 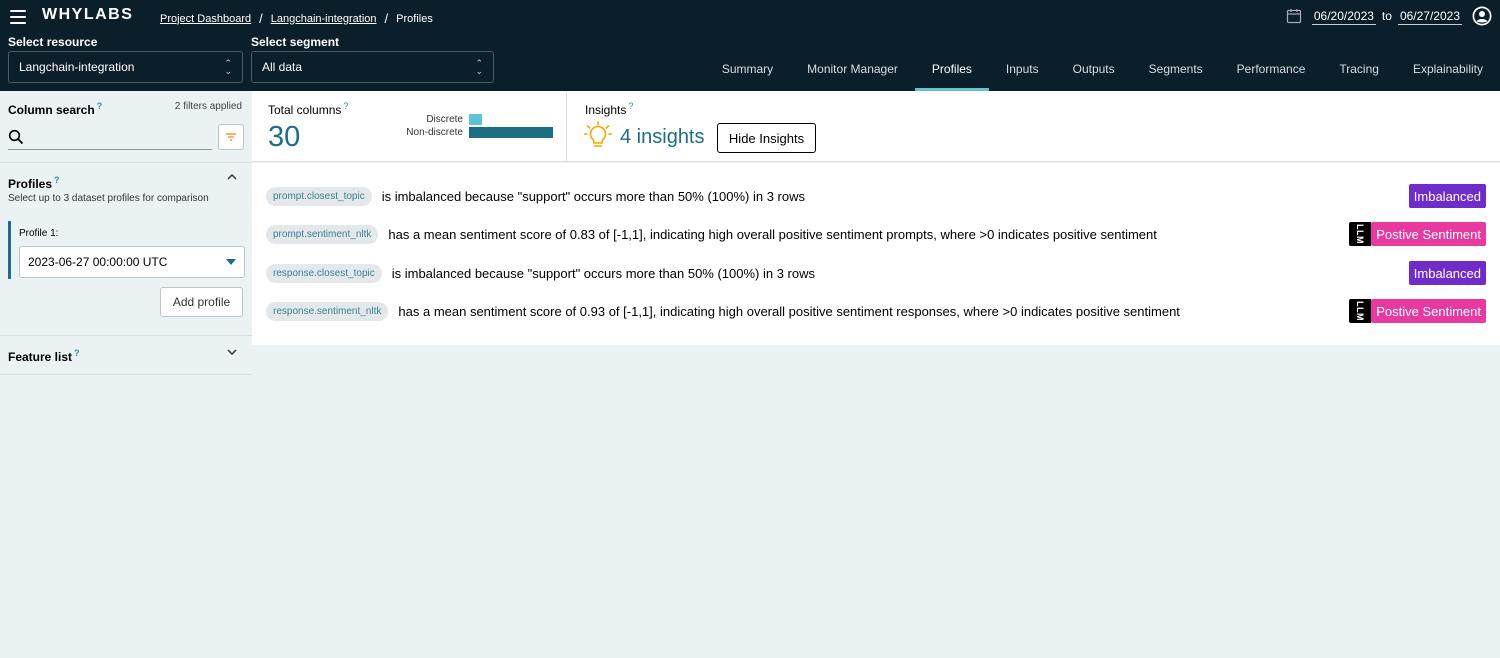 What do you see at coordinates (414, 18) in the screenshot?
I see `breadcrumb-current: Profiles` at bounding box center [414, 18].